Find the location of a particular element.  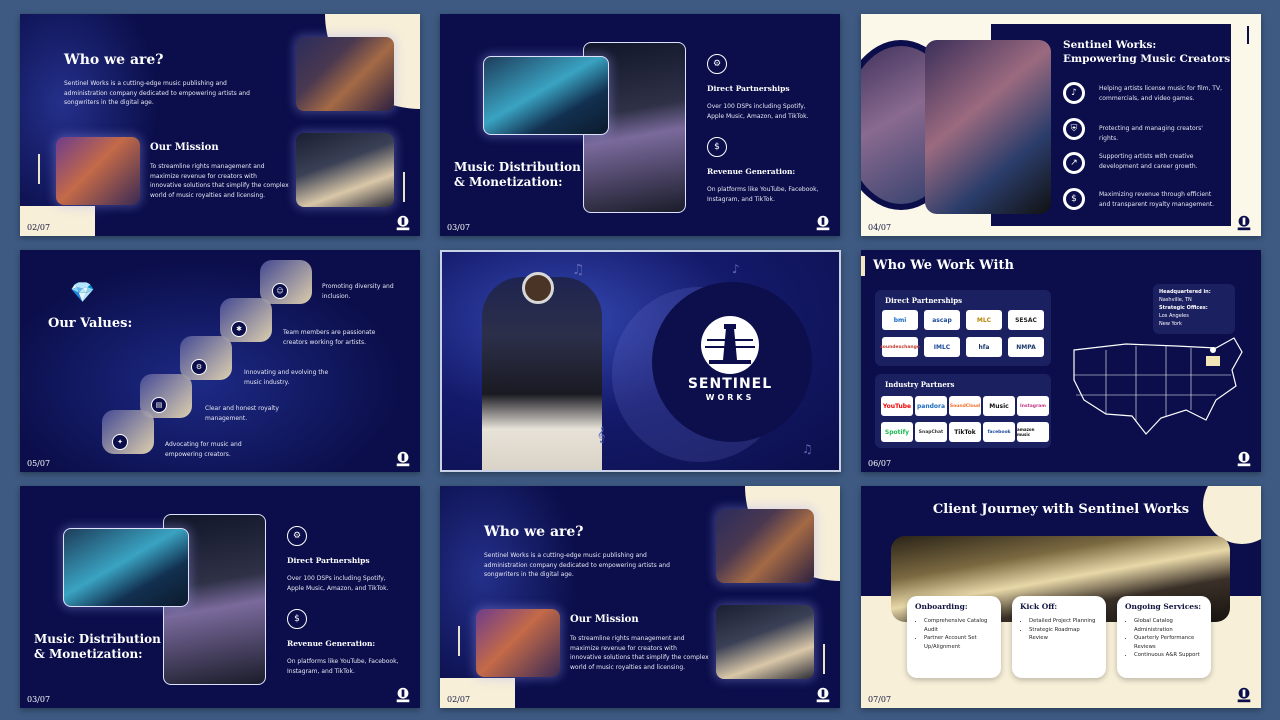

card-item: Global Catalog Administration is located at coordinates (1168, 625).